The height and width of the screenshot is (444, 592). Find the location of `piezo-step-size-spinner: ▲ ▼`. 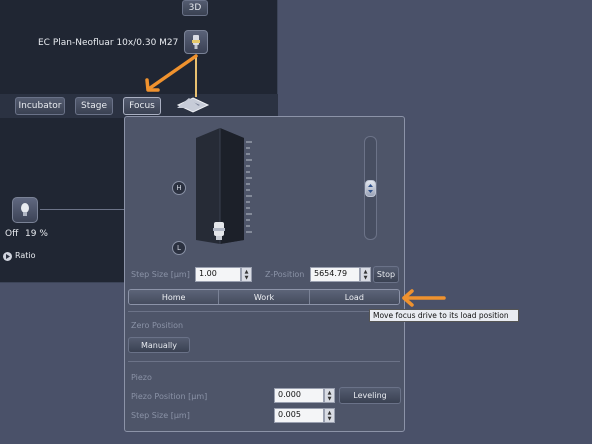

piezo-step-size-spinner: ▲ ▼ is located at coordinates (329, 415).